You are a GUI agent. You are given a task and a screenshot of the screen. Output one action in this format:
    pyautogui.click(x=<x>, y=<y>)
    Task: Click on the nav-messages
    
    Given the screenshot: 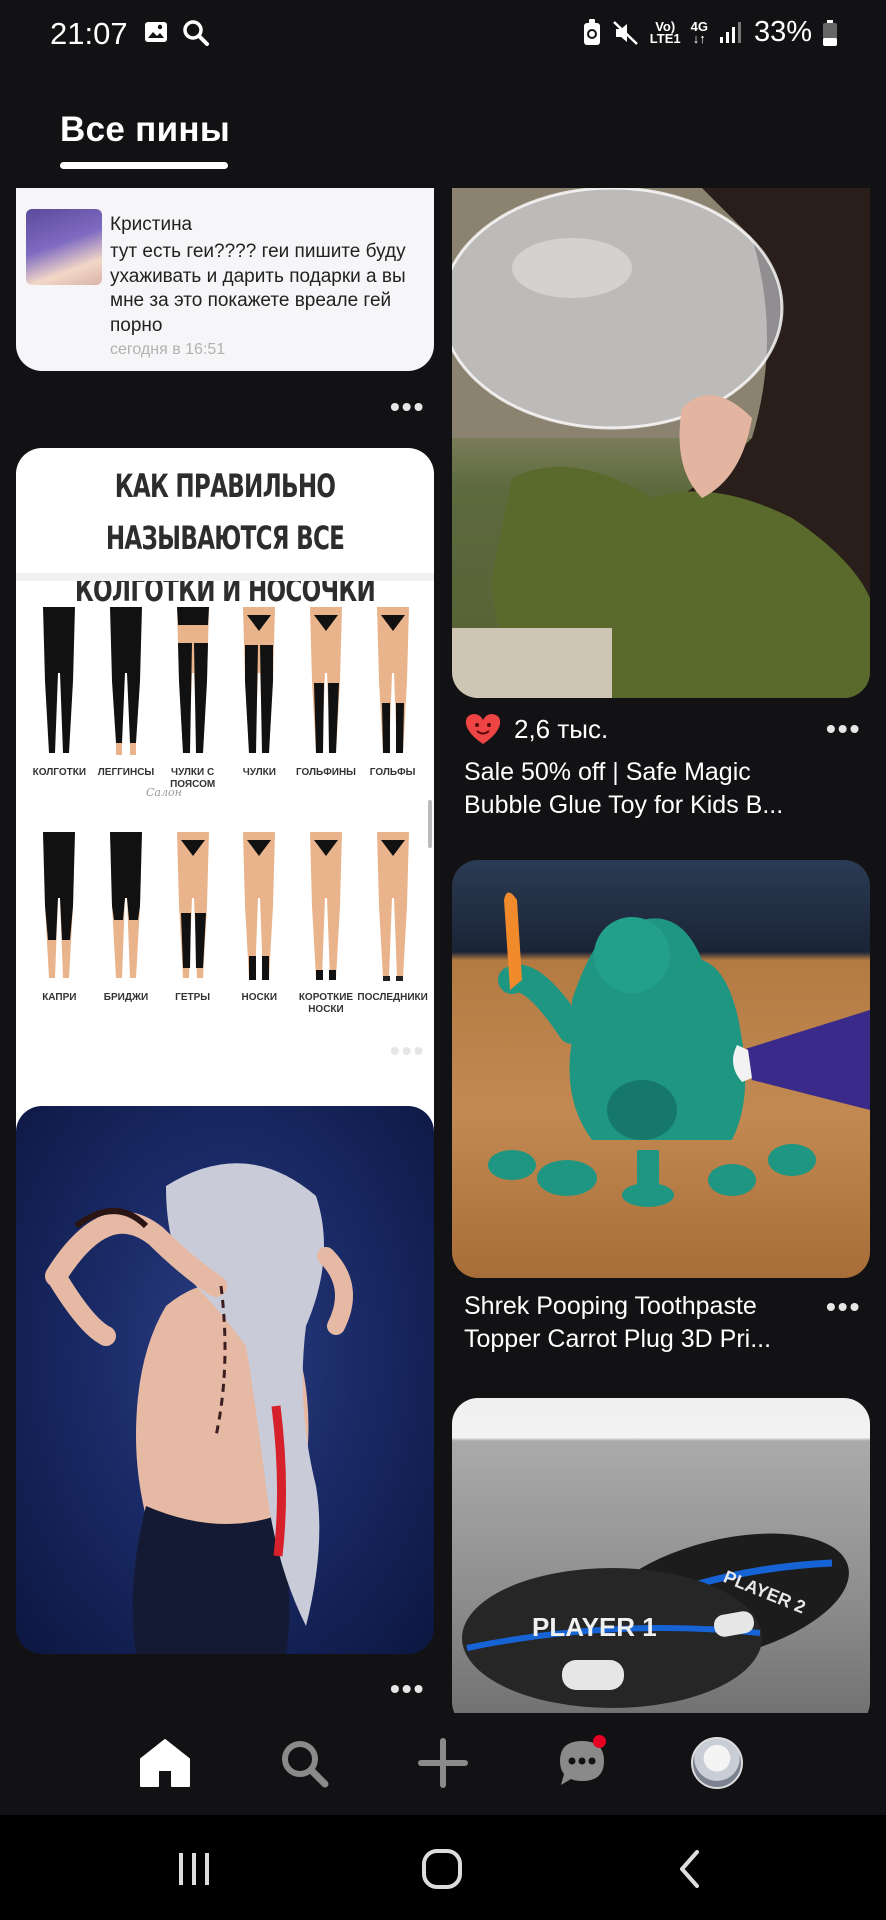 What is the action you would take?
    pyautogui.click(x=582, y=1763)
    